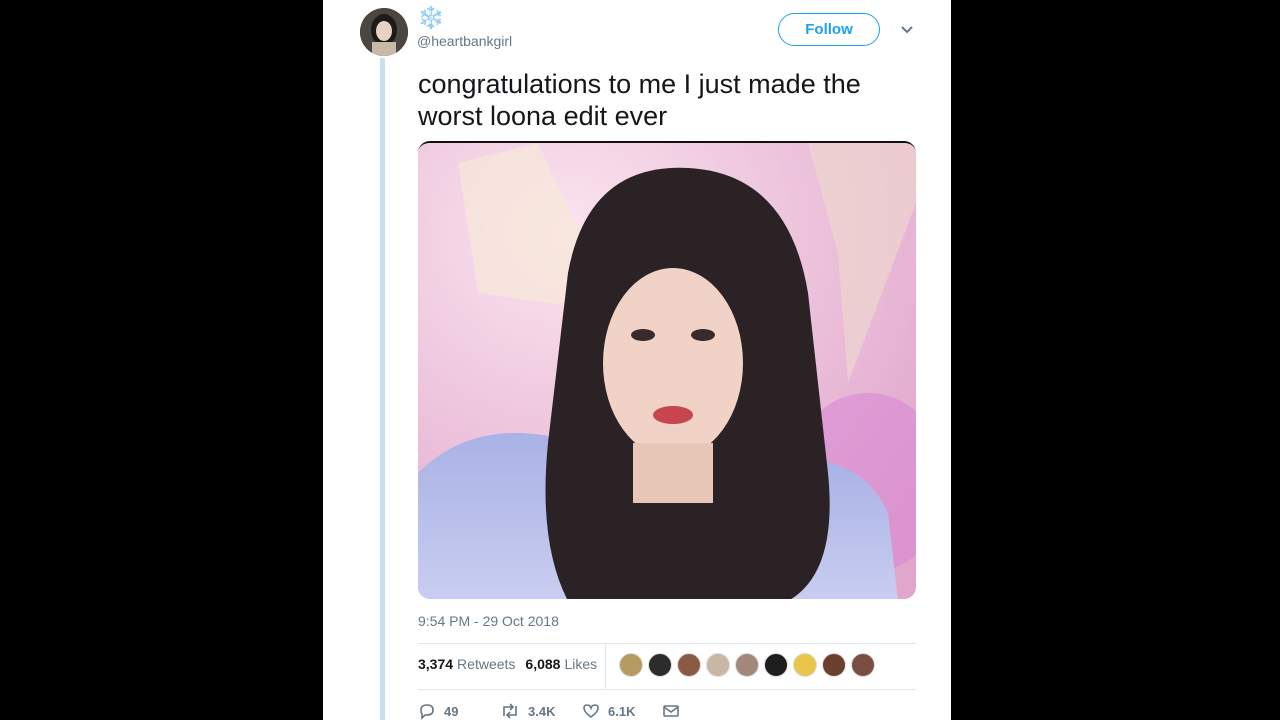 The image size is (1280, 720). I want to click on liker-avatars, so click(749, 665).